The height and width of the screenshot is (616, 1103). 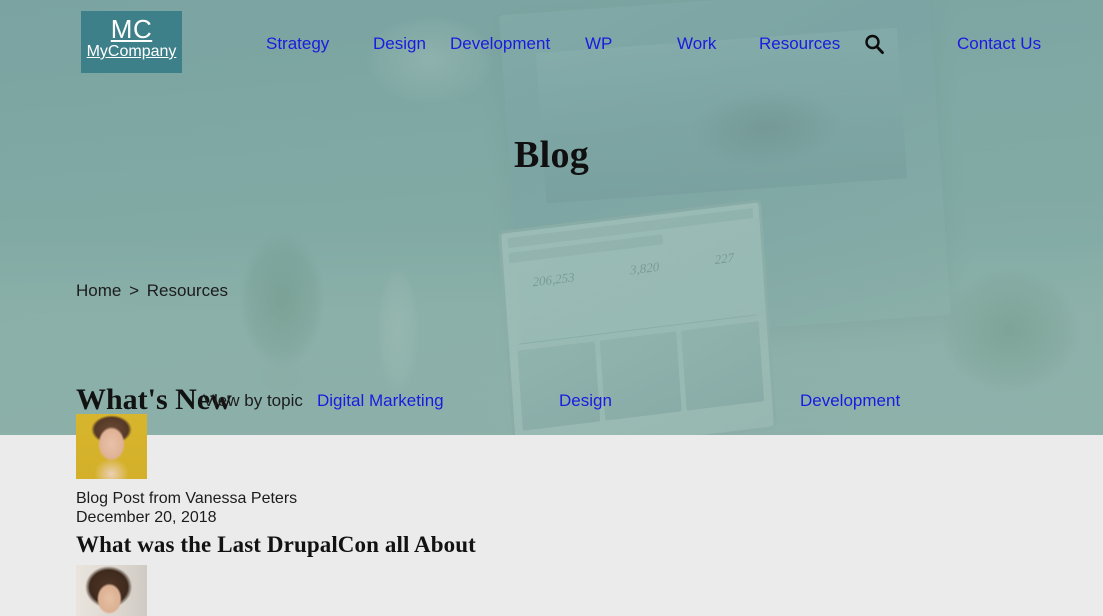 I want to click on nav-item-design: Design, so click(x=399, y=44).